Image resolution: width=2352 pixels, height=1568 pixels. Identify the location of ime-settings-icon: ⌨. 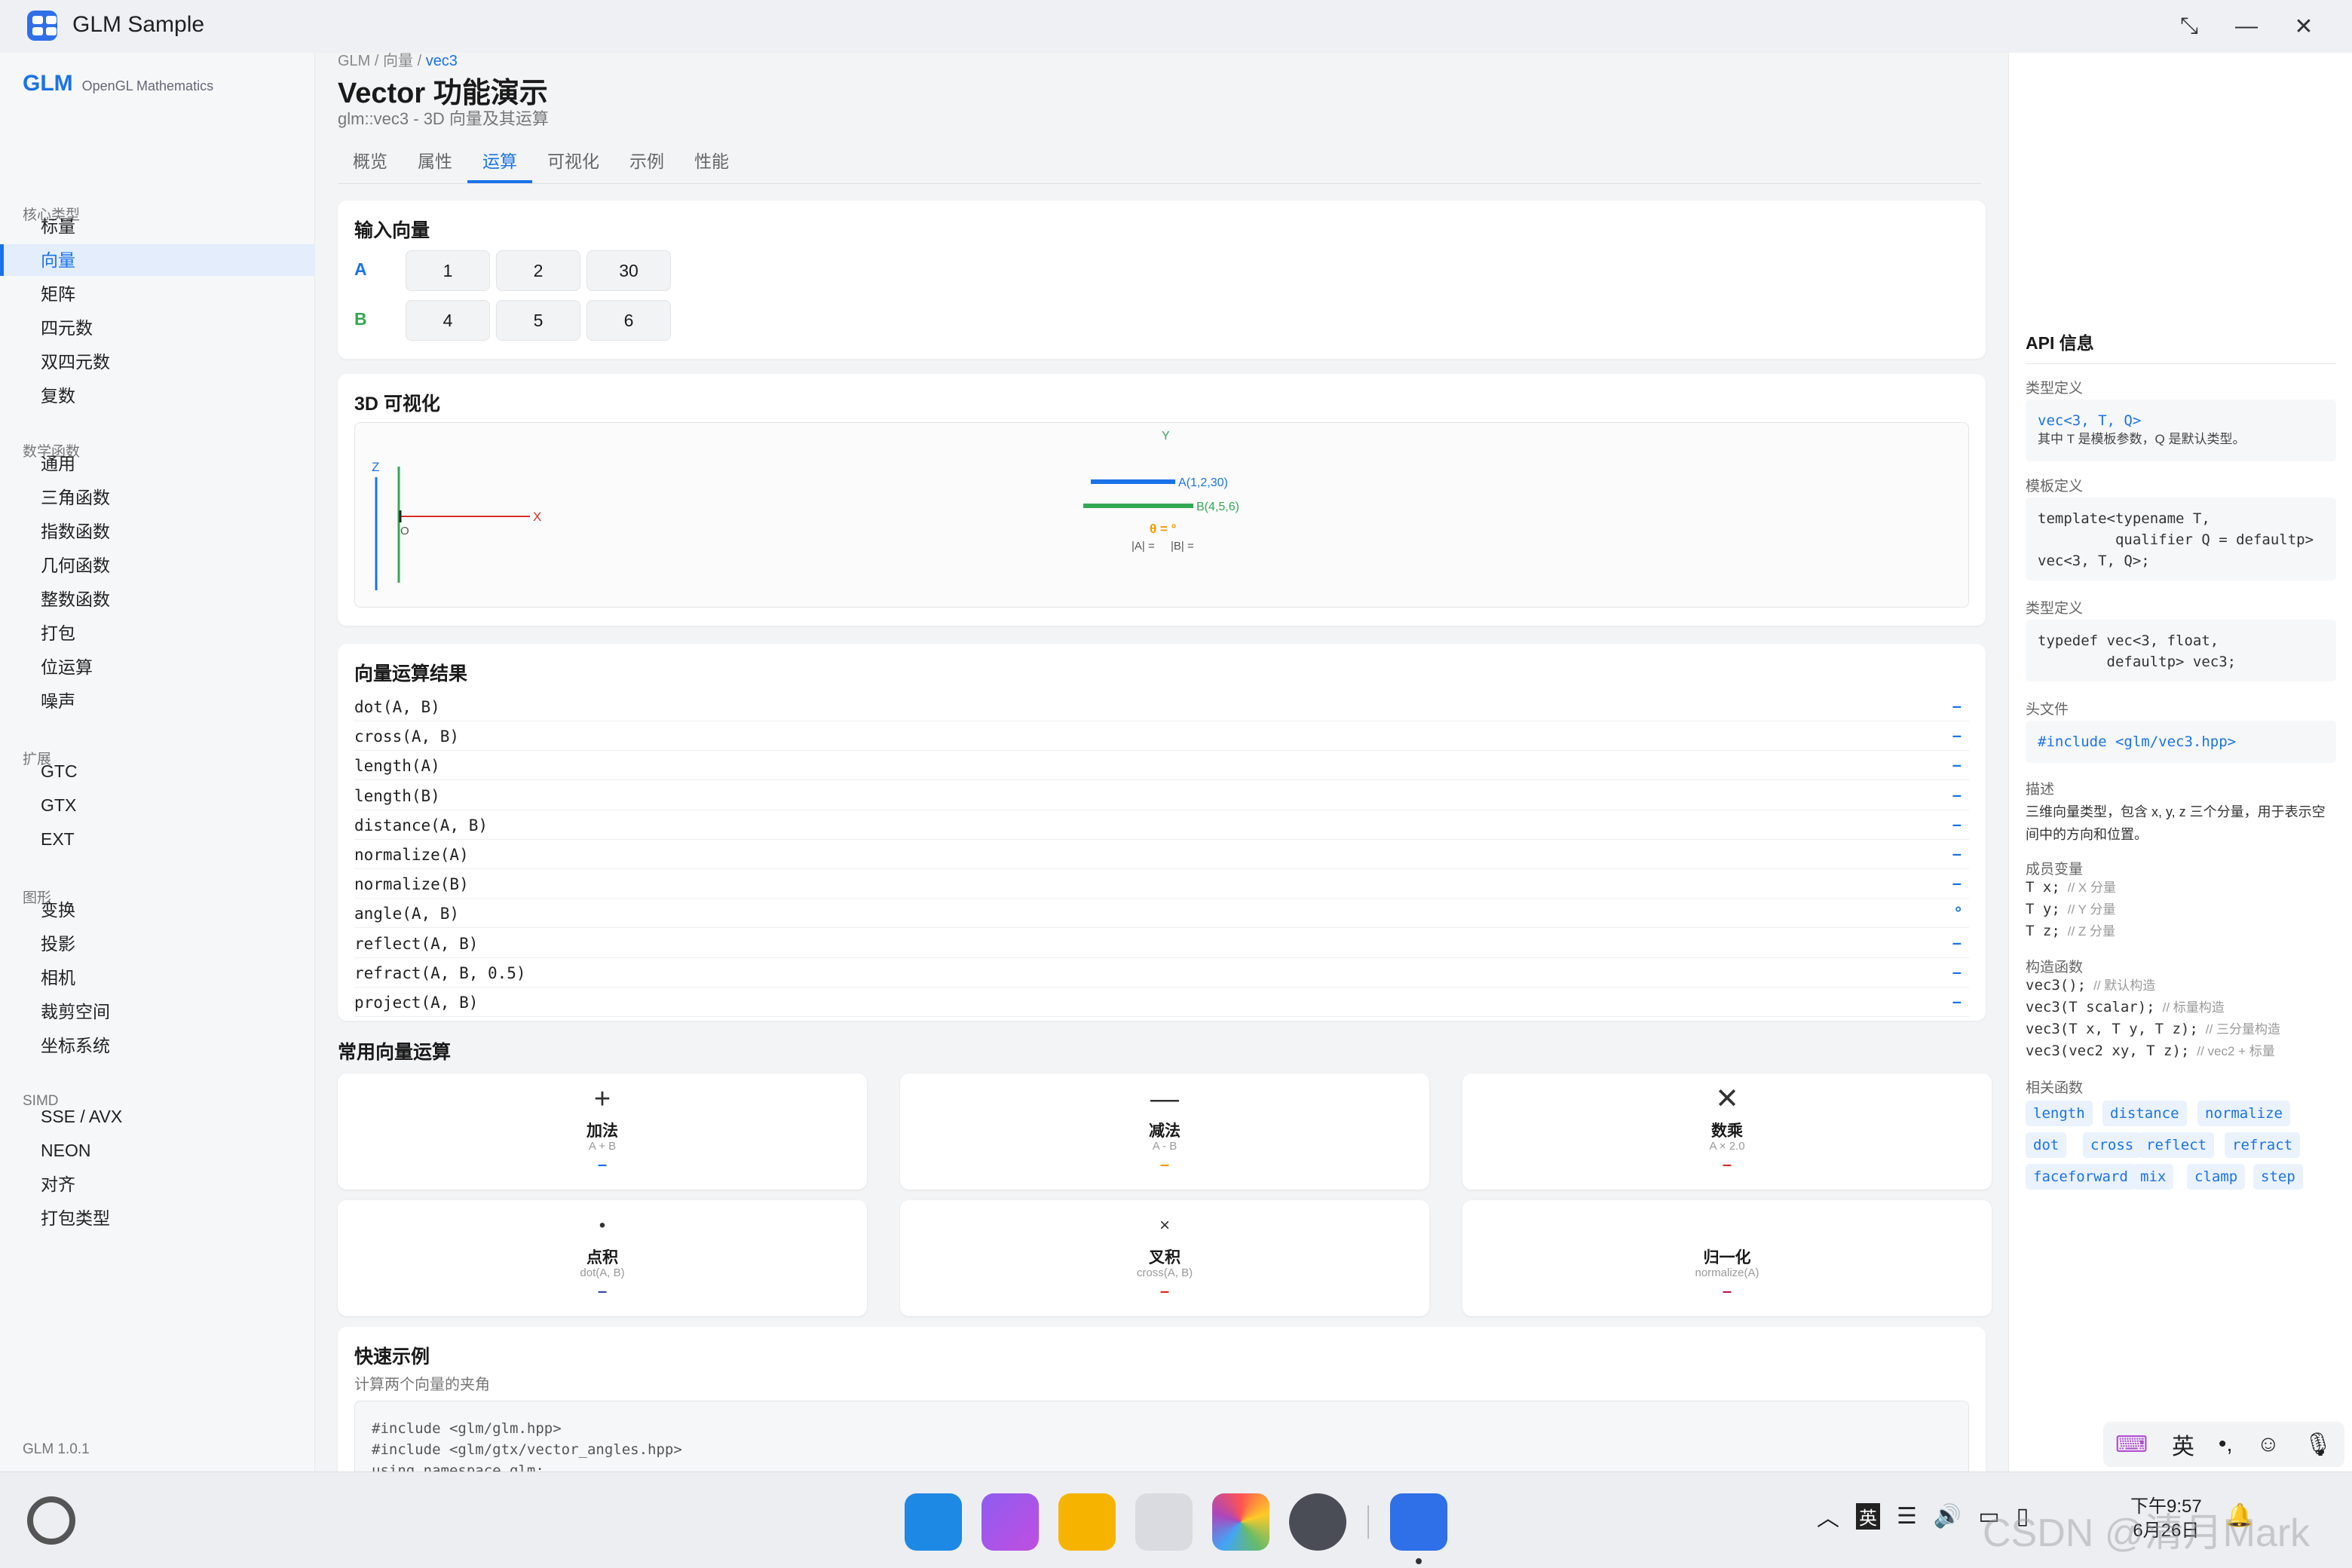
(2131, 1445).